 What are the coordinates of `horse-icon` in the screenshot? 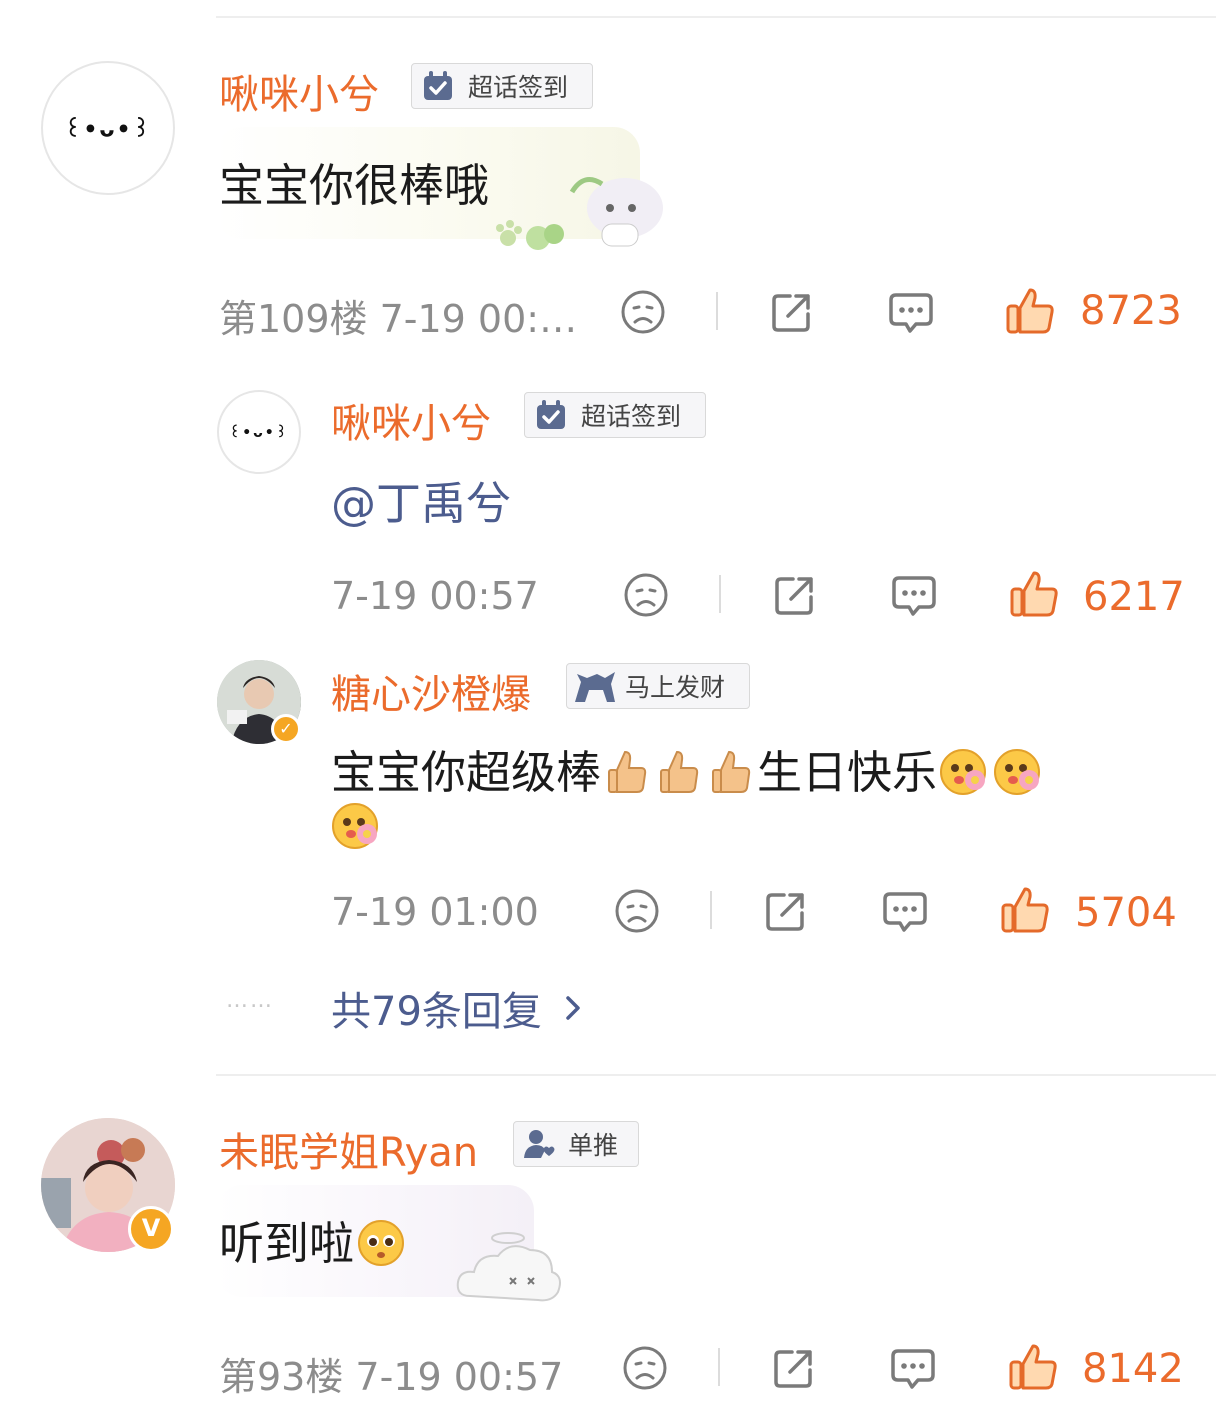 It's located at (595, 686).